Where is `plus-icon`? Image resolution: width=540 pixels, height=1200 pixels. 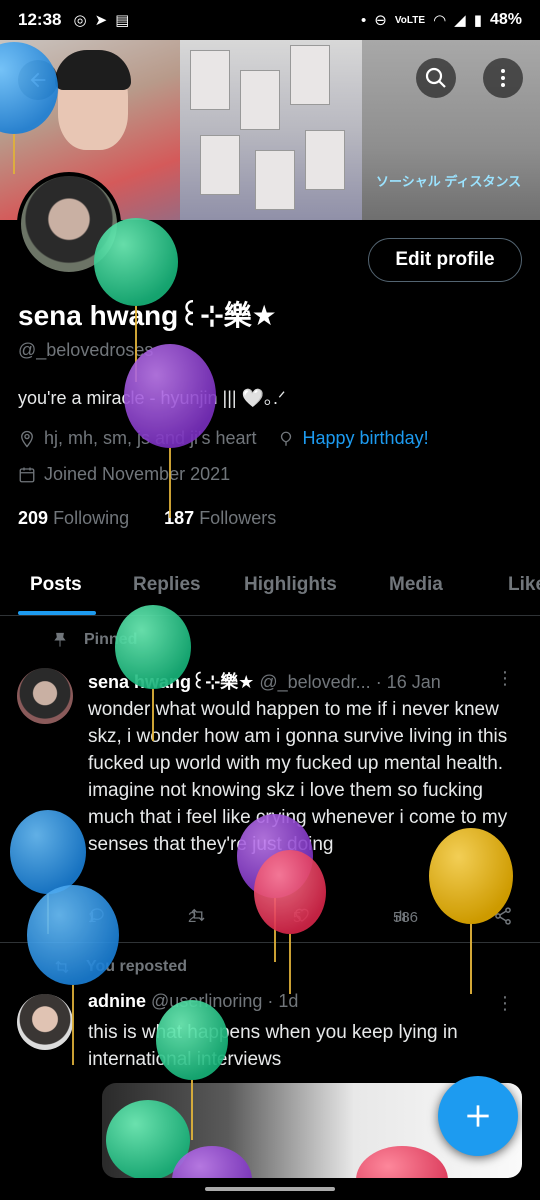 plus-icon is located at coordinates (478, 1116).